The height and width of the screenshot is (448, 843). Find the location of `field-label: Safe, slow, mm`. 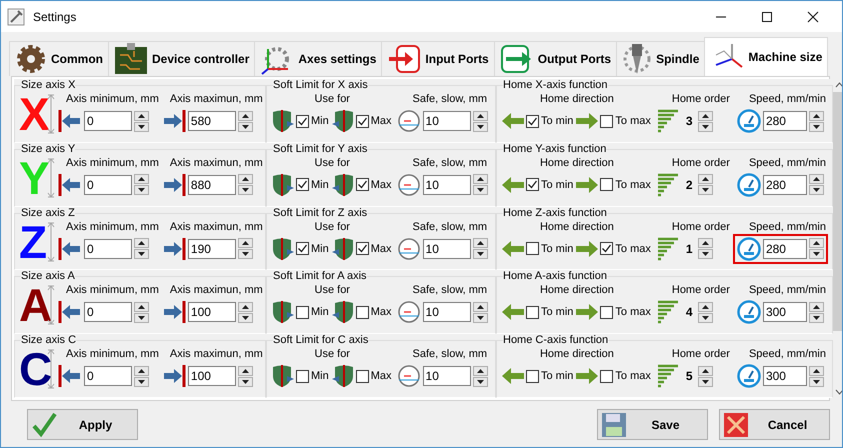

field-label: Safe, slow, mm is located at coordinates (450, 163).